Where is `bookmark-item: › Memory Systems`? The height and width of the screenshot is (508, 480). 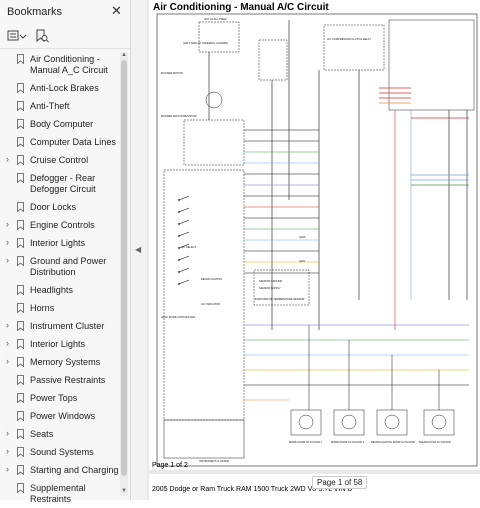 bookmark-item: › Memory Systems is located at coordinates (60, 362).